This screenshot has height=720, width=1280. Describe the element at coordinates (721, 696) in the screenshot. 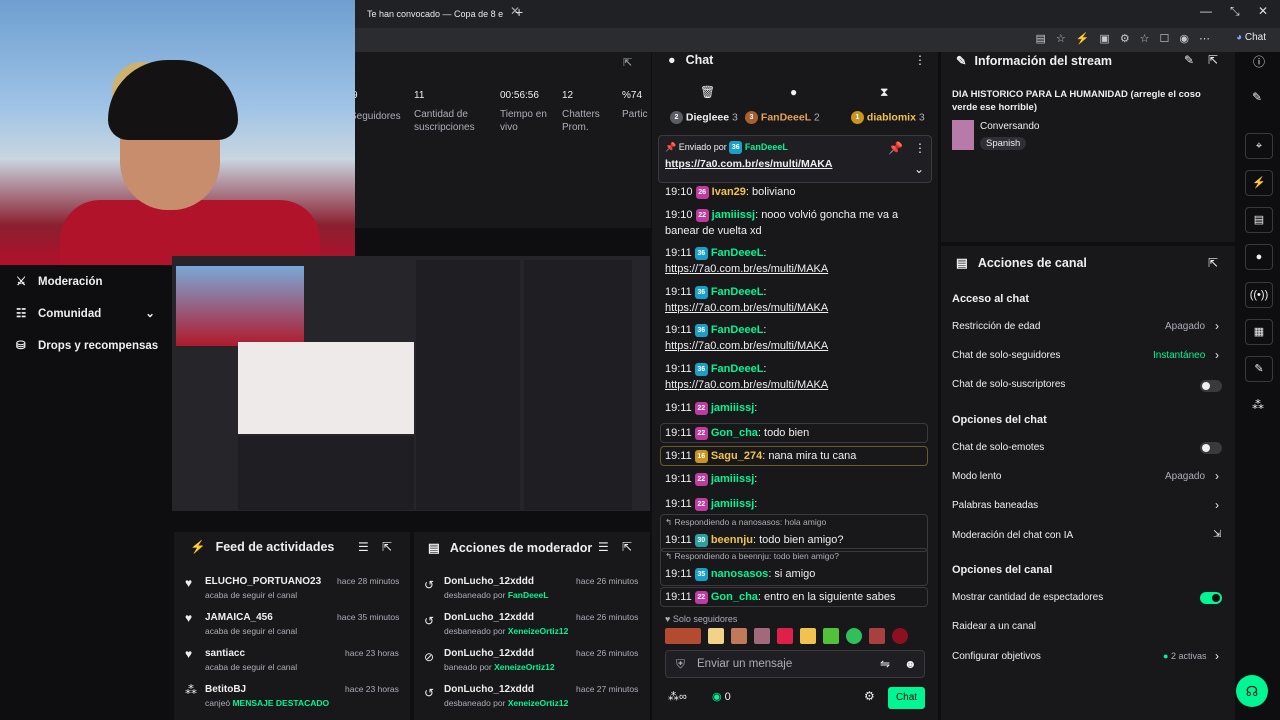

I see `channel-points: ◉ 0` at that location.